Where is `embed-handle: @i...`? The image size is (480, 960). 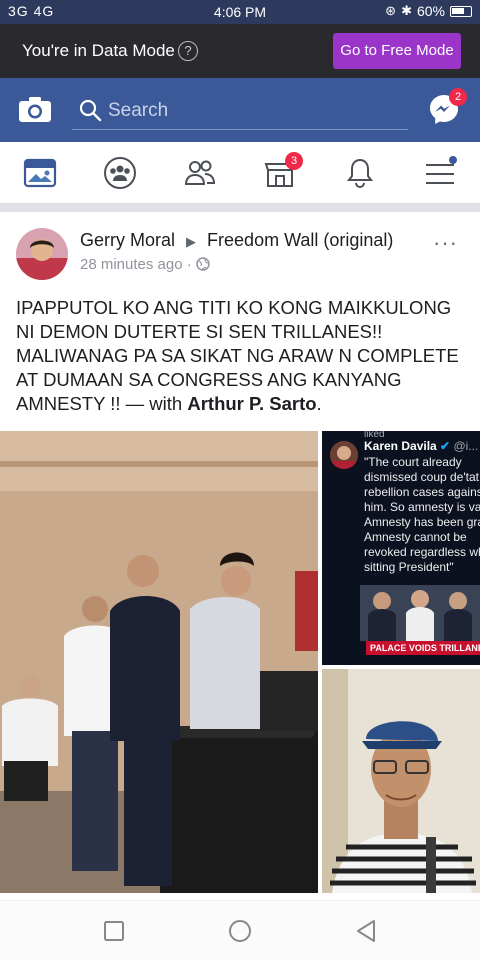 embed-handle: @i... is located at coordinates (466, 446).